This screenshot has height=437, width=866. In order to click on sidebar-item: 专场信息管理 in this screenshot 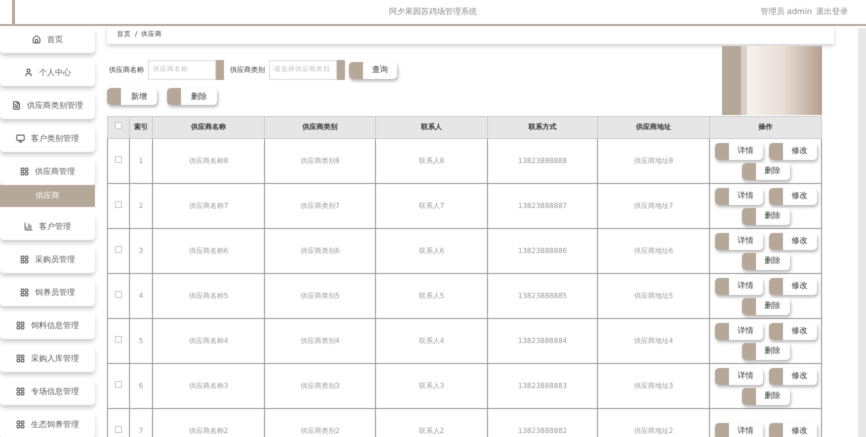, I will do `click(47, 391)`.